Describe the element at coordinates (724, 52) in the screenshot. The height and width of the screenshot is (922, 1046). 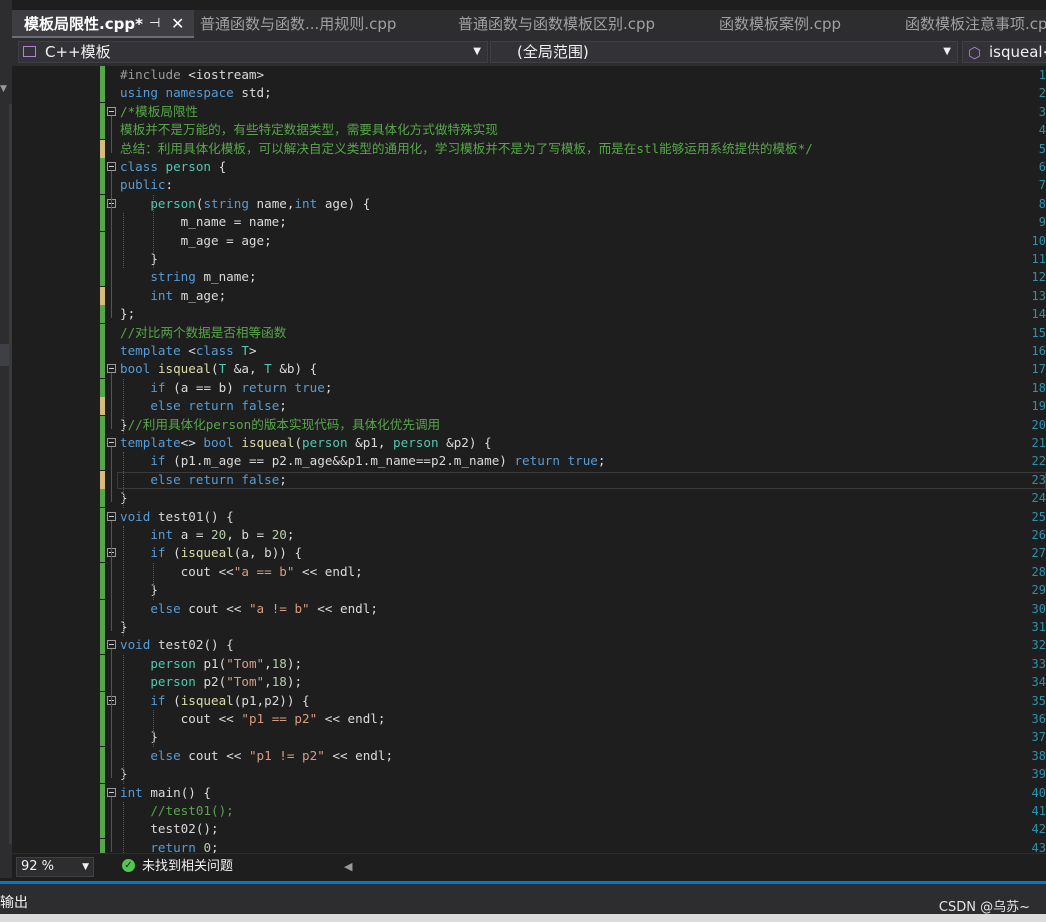
I see `scope-dropdown: (全局范围) ▼` at that location.